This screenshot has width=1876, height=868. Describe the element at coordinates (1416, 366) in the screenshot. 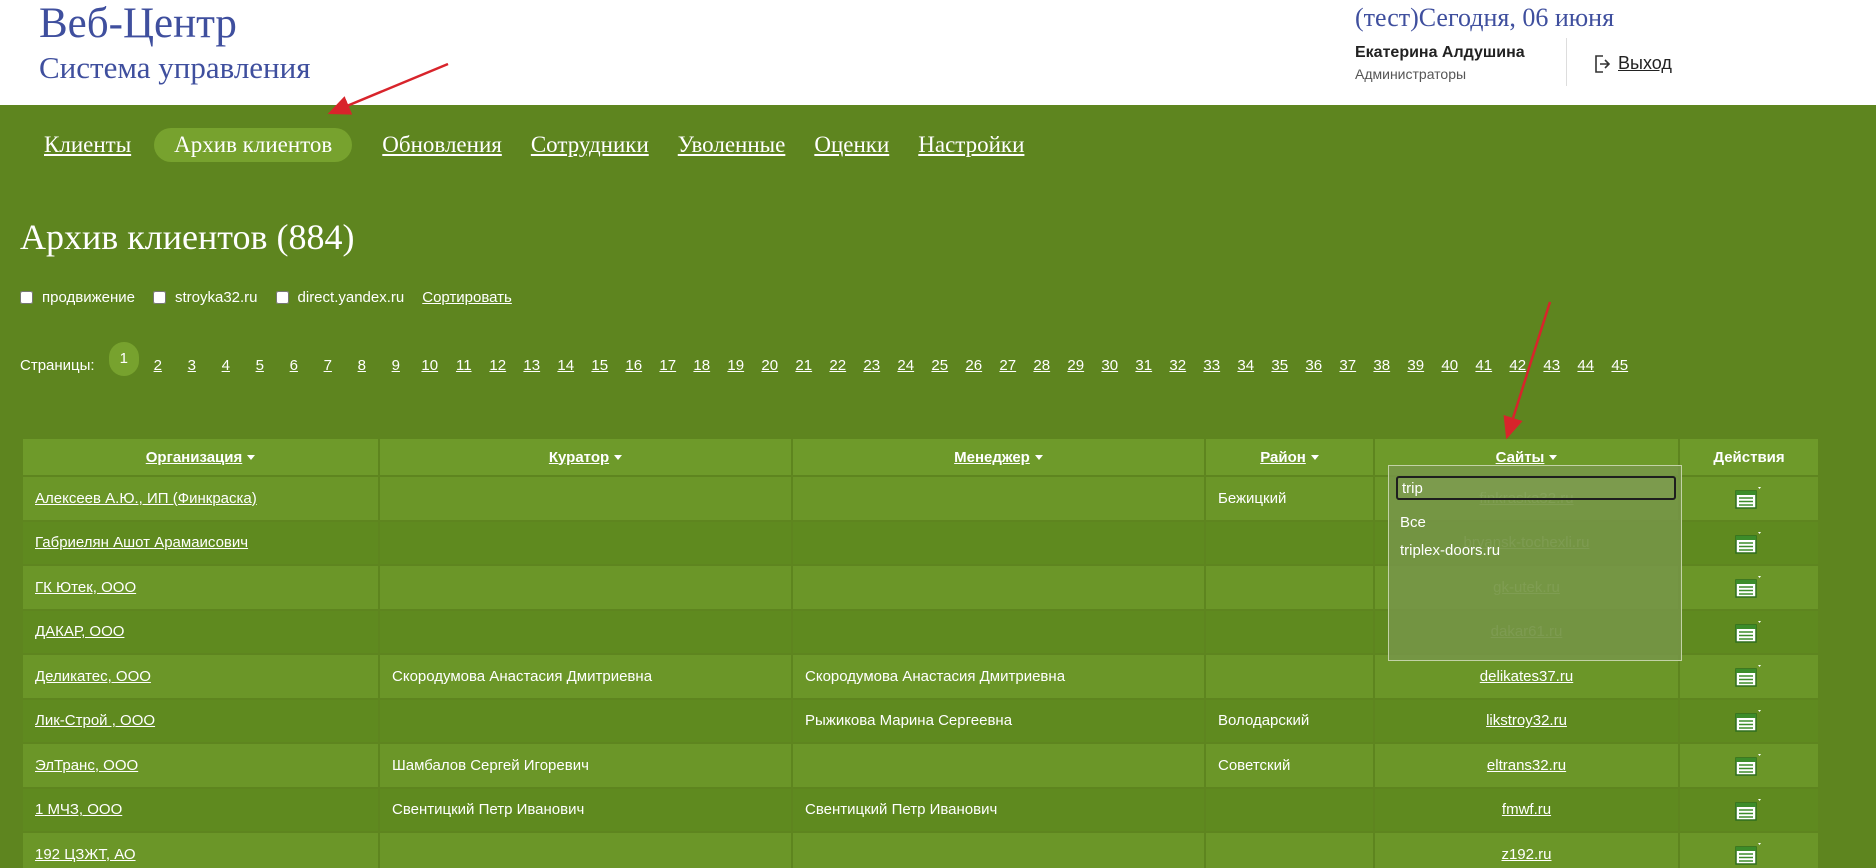

I see `page-link: 39` at that location.